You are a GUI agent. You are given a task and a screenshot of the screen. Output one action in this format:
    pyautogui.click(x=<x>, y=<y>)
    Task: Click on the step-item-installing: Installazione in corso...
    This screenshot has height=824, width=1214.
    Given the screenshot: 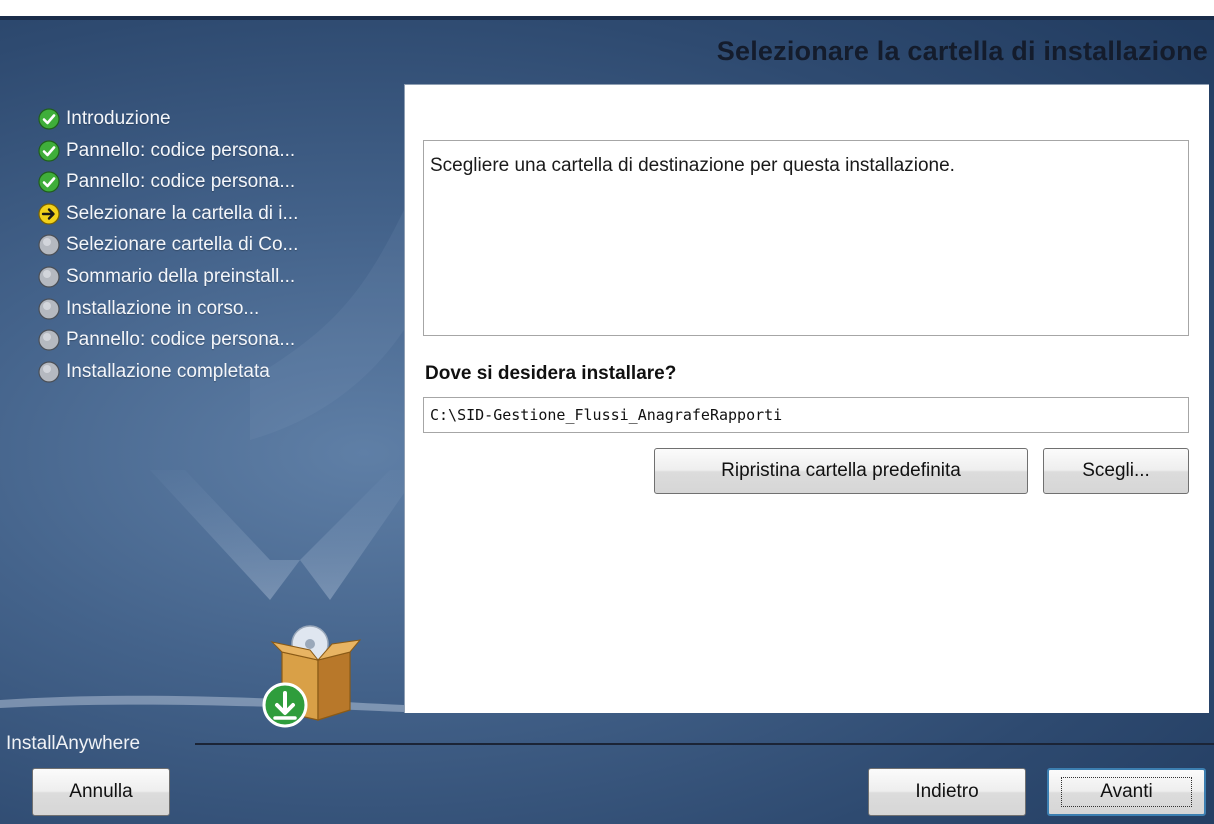 What is the action you would take?
    pyautogui.click(x=218, y=309)
    